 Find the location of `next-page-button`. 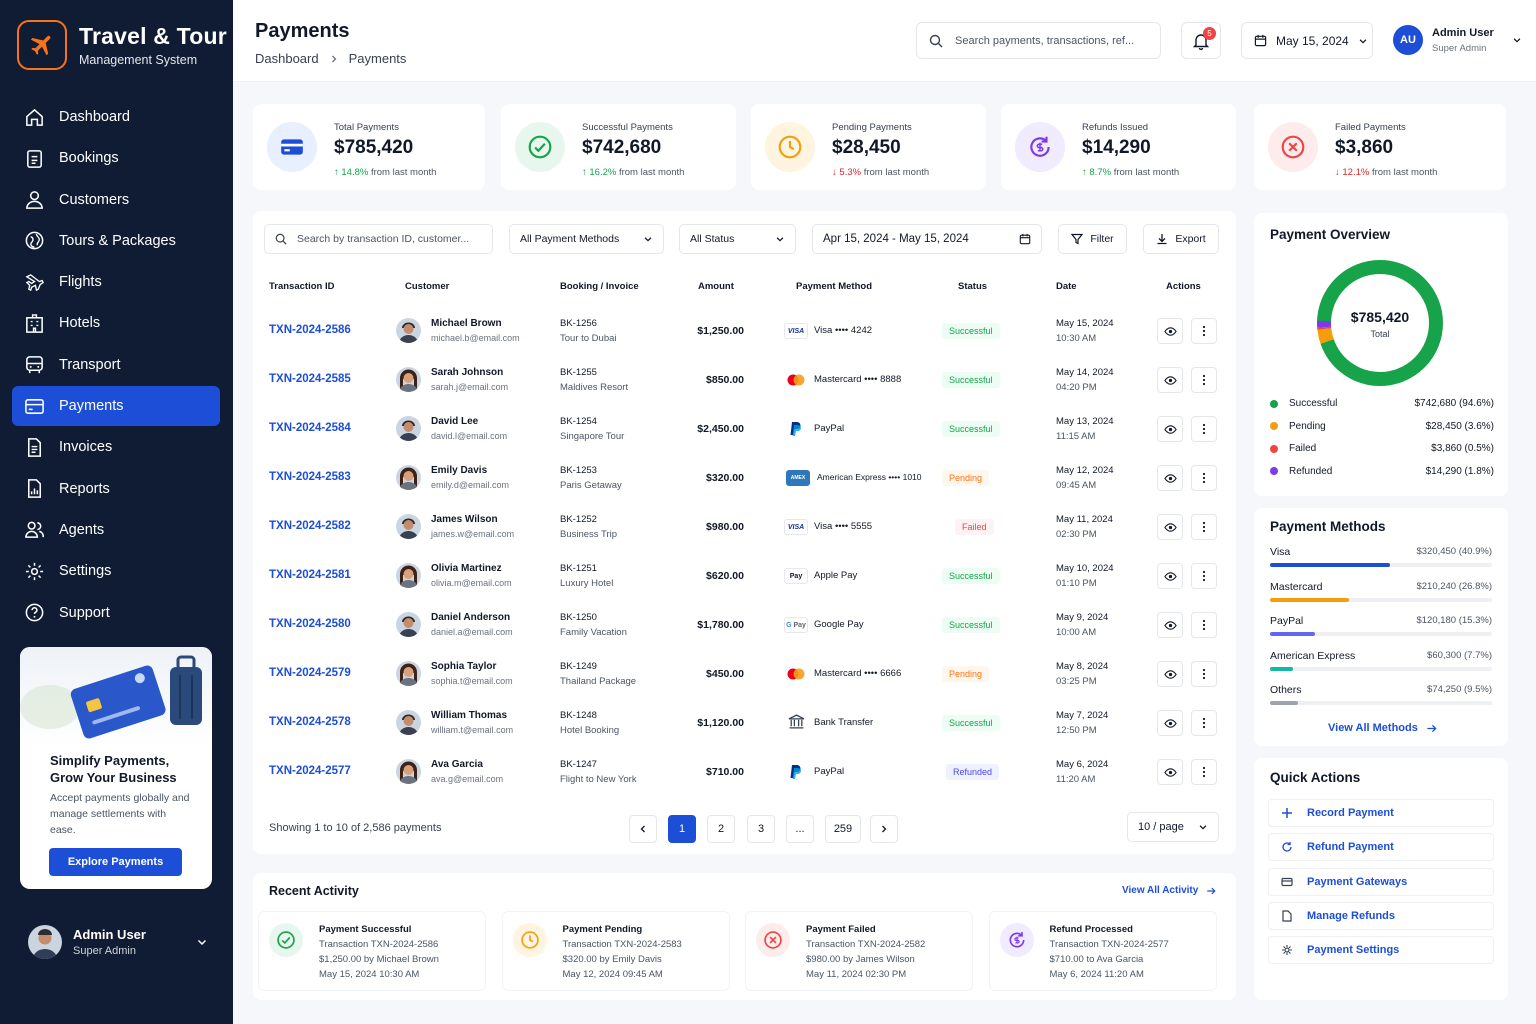

next-page-button is located at coordinates (884, 829).